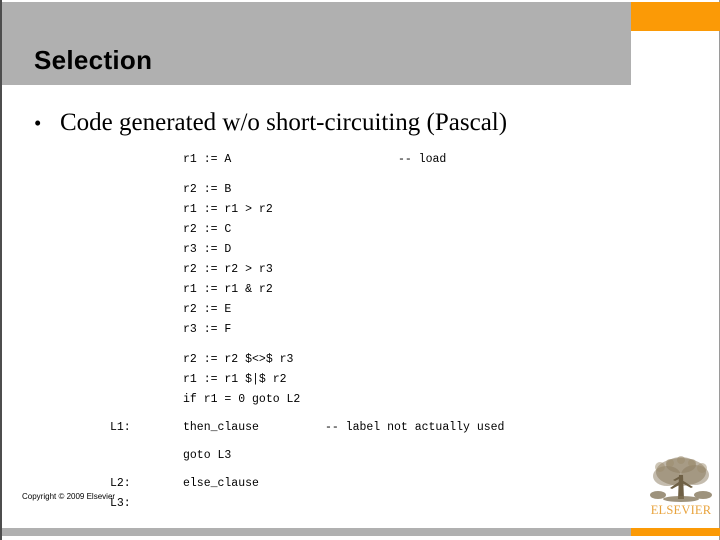 This screenshot has height=540, width=720. What do you see at coordinates (120, 483) in the screenshot?
I see `code-label: L2:` at bounding box center [120, 483].